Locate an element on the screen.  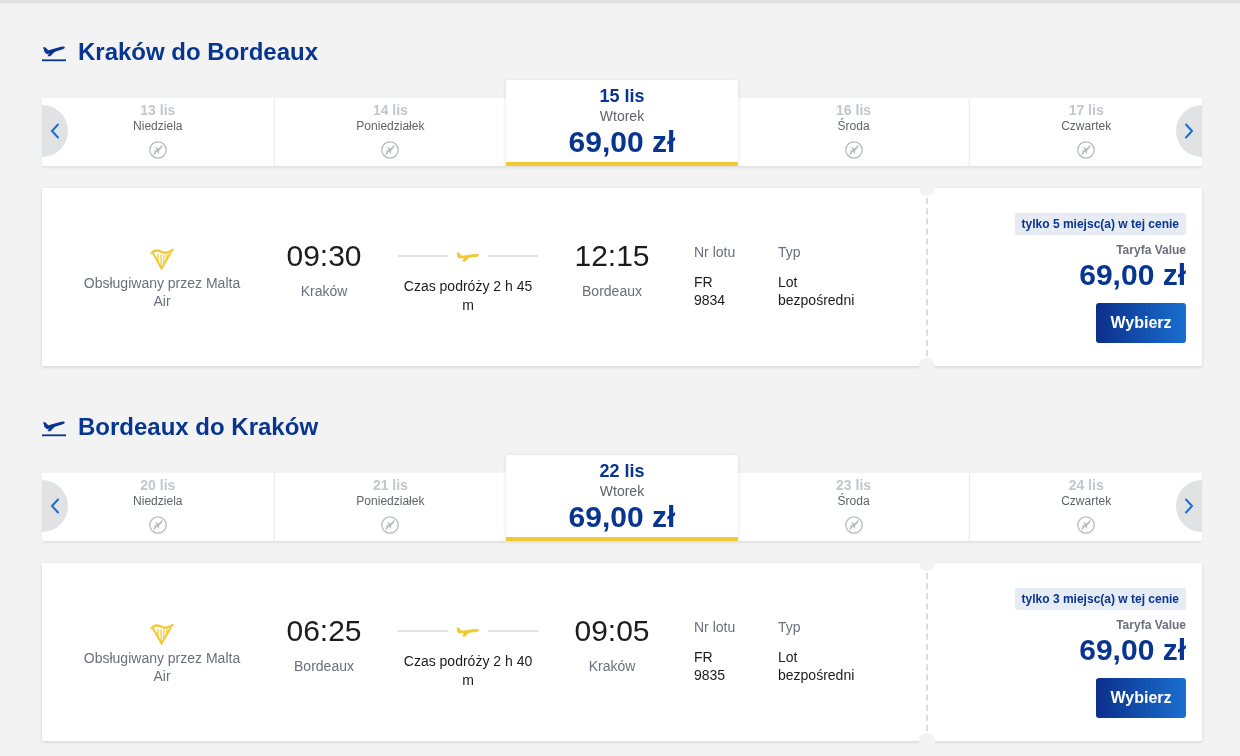
date-tab: 22 lis Wtorek 69,00 zł is located at coordinates (622, 498).